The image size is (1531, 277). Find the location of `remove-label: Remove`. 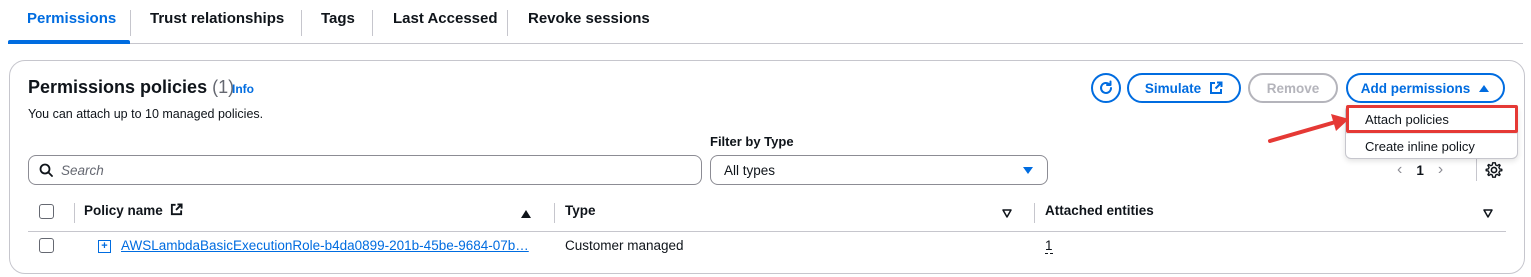

remove-label: Remove is located at coordinates (1293, 88).